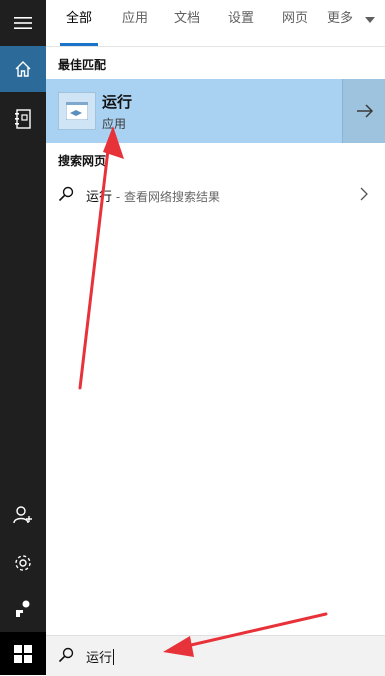 The image size is (385, 676). What do you see at coordinates (82, 161) in the screenshot?
I see `web-search-heading: 搜索网页` at bounding box center [82, 161].